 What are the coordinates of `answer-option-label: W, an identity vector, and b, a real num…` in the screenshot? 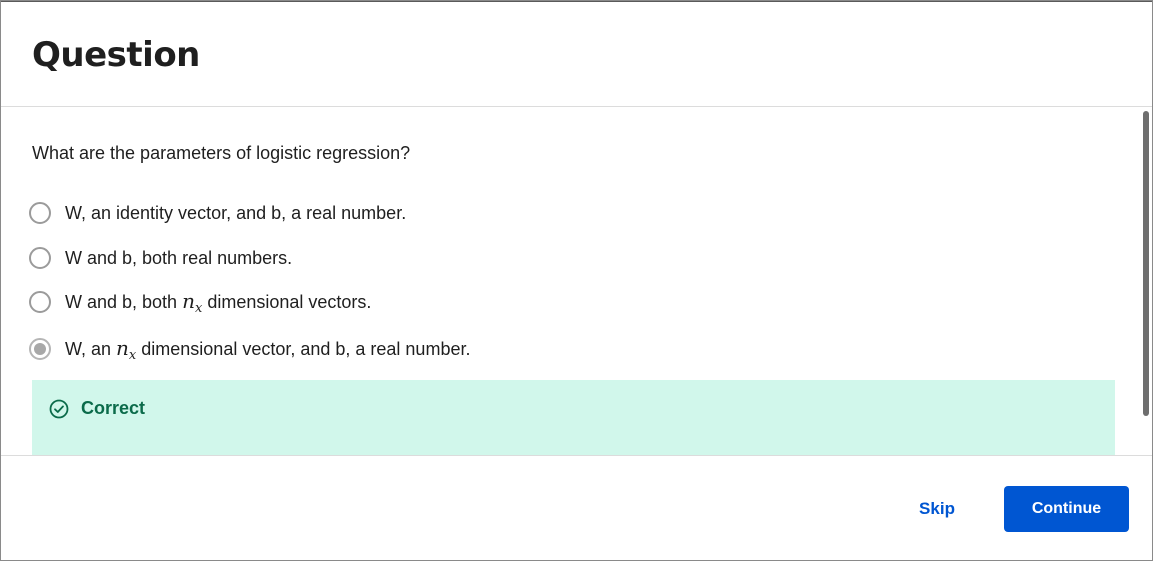 It's located at (236, 212).